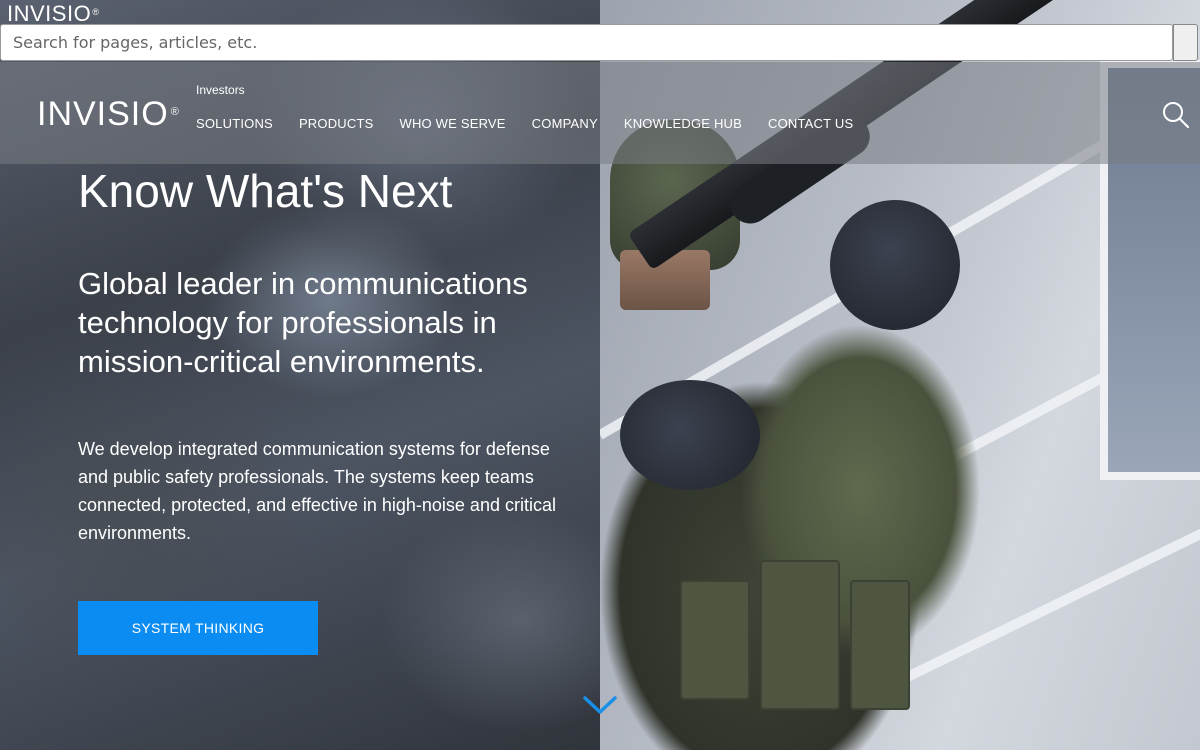 Image resolution: width=1200 pixels, height=750 pixels. I want to click on nav-item: PRODUCTS, so click(349, 124).